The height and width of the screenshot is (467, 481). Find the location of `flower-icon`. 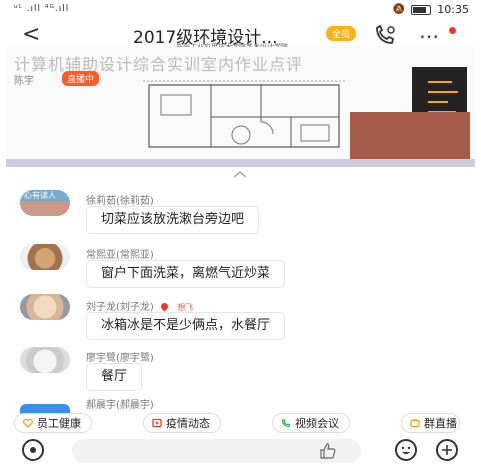

flower-icon is located at coordinates (164, 306).